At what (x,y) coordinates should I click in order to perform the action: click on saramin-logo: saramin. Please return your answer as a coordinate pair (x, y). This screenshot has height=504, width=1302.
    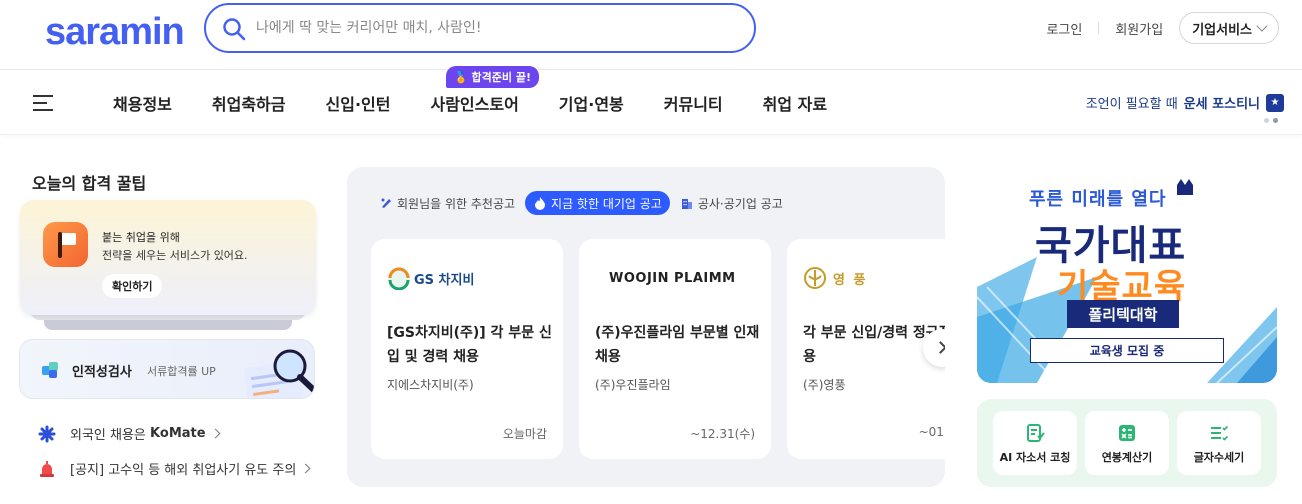
    Looking at the image, I should click on (115, 32).